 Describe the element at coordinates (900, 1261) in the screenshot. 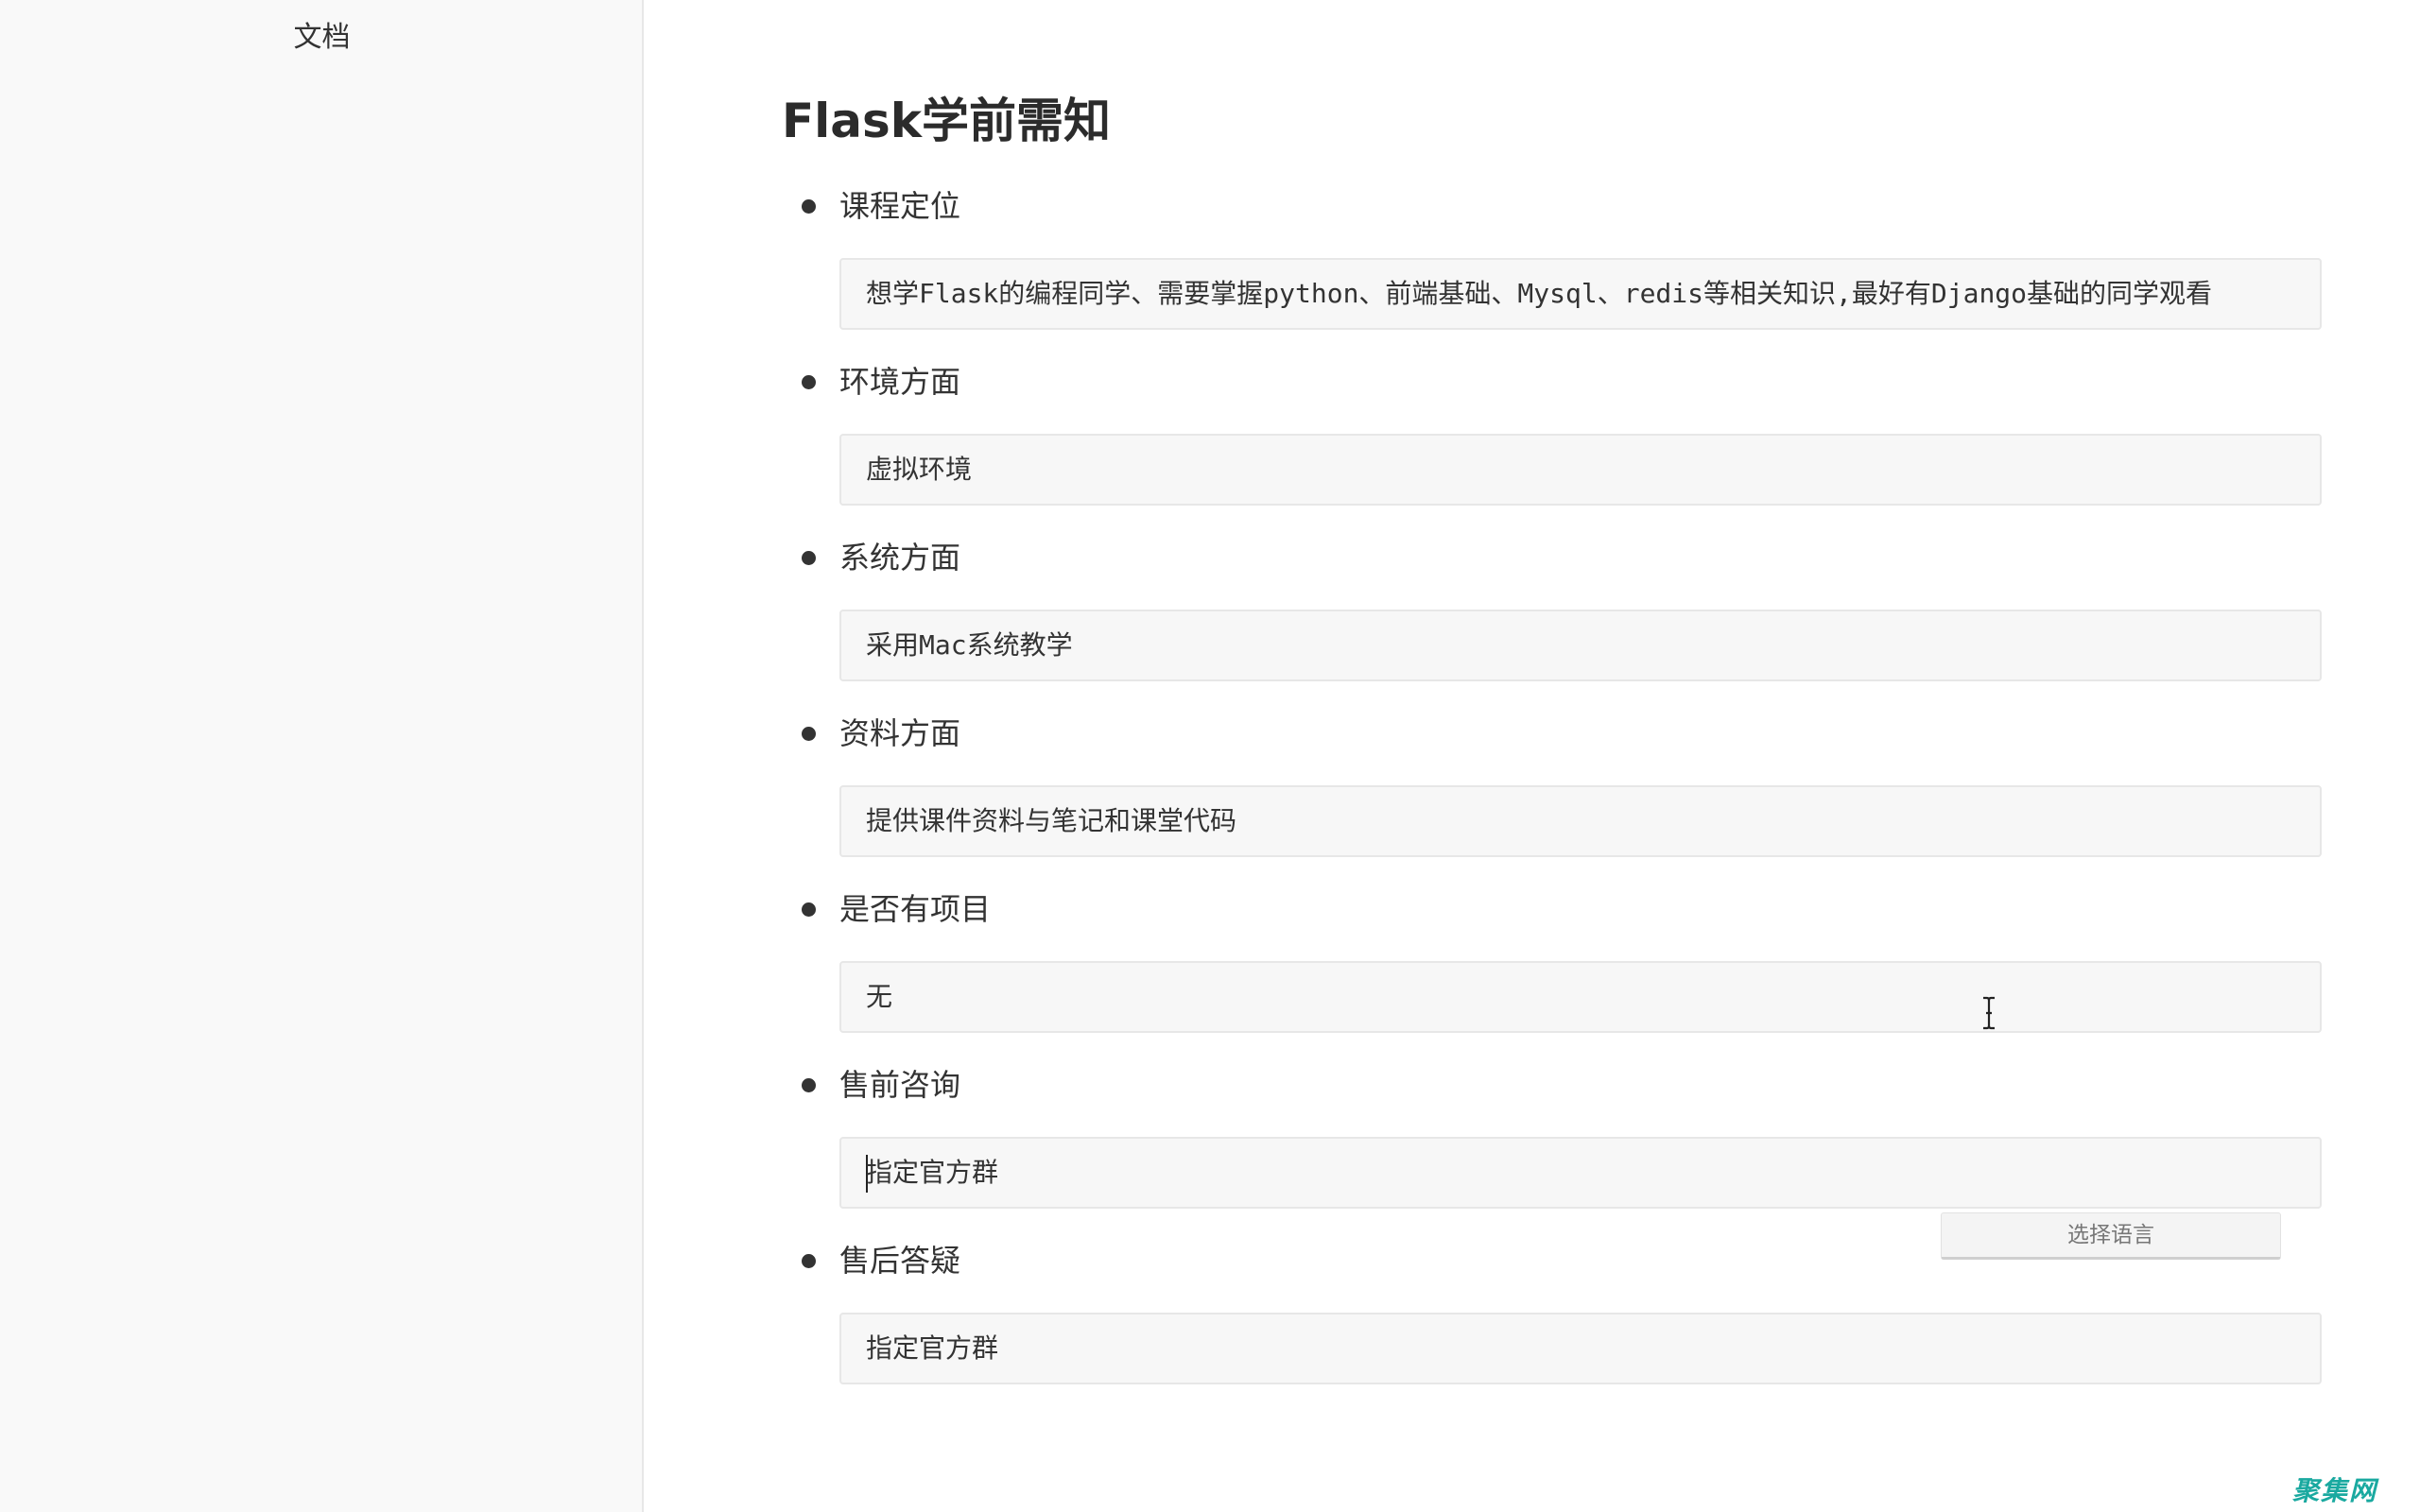

I see `item-label: 售后答疑` at that location.